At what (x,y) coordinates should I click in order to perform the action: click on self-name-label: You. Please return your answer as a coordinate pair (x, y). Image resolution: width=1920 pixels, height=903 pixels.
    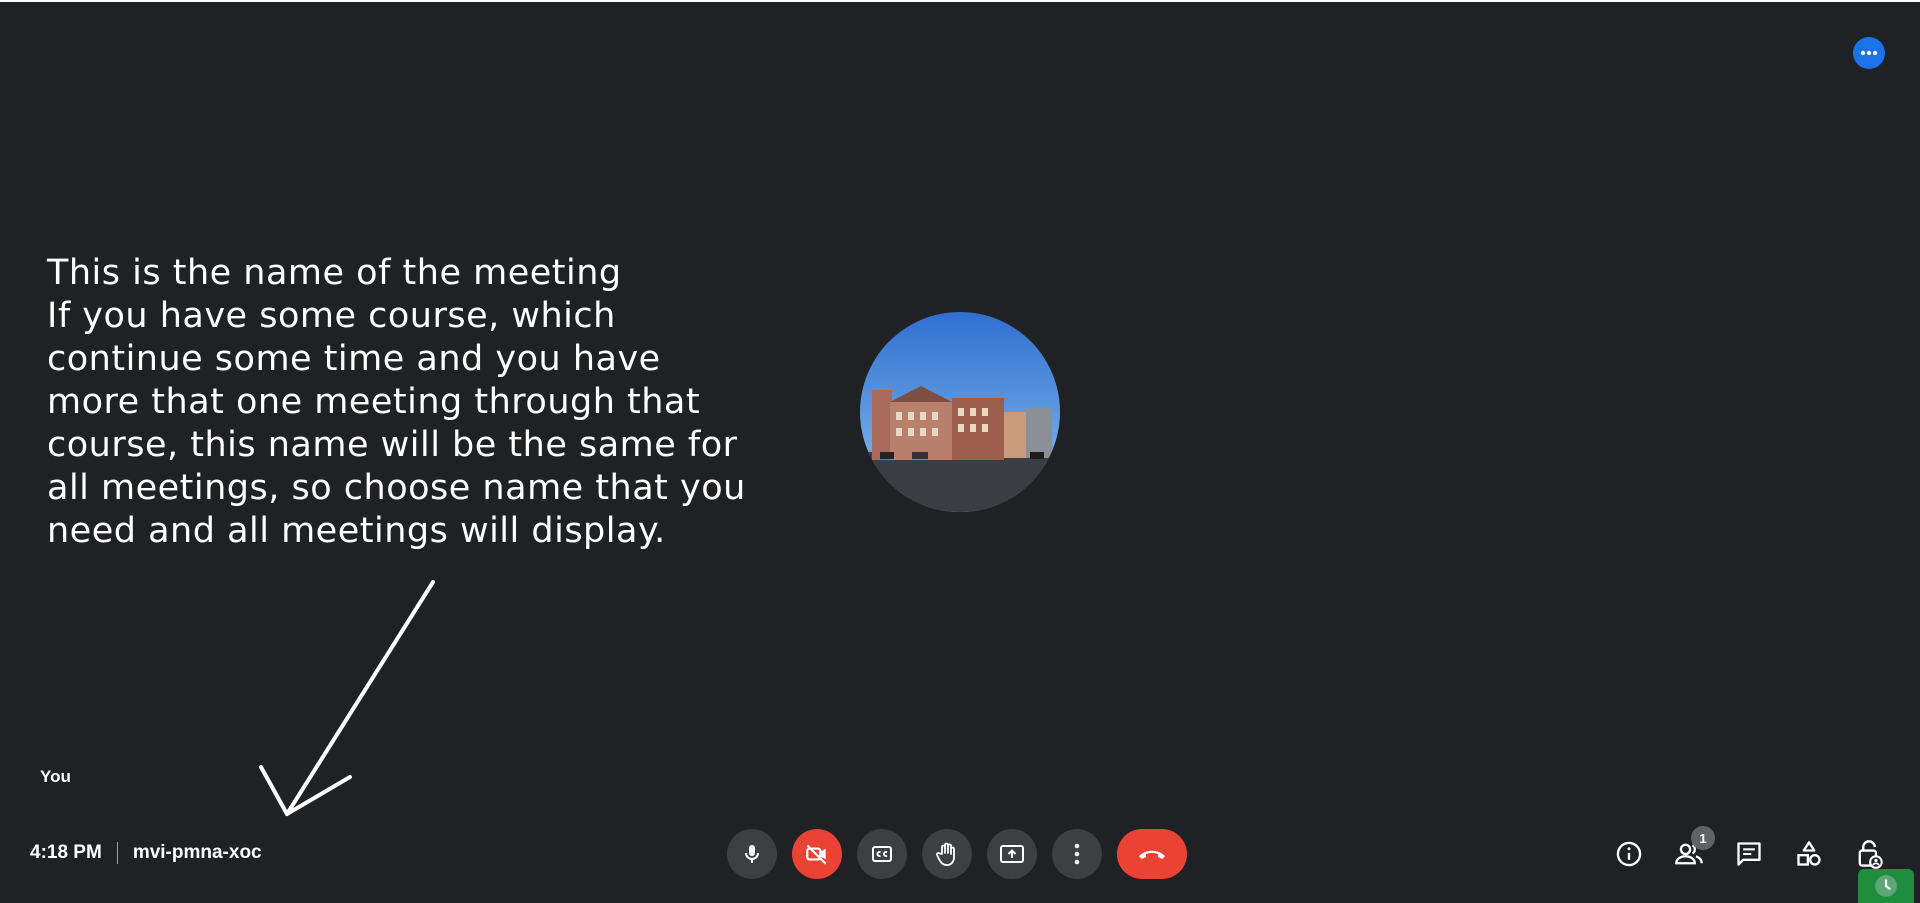
    Looking at the image, I should click on (55, 776).